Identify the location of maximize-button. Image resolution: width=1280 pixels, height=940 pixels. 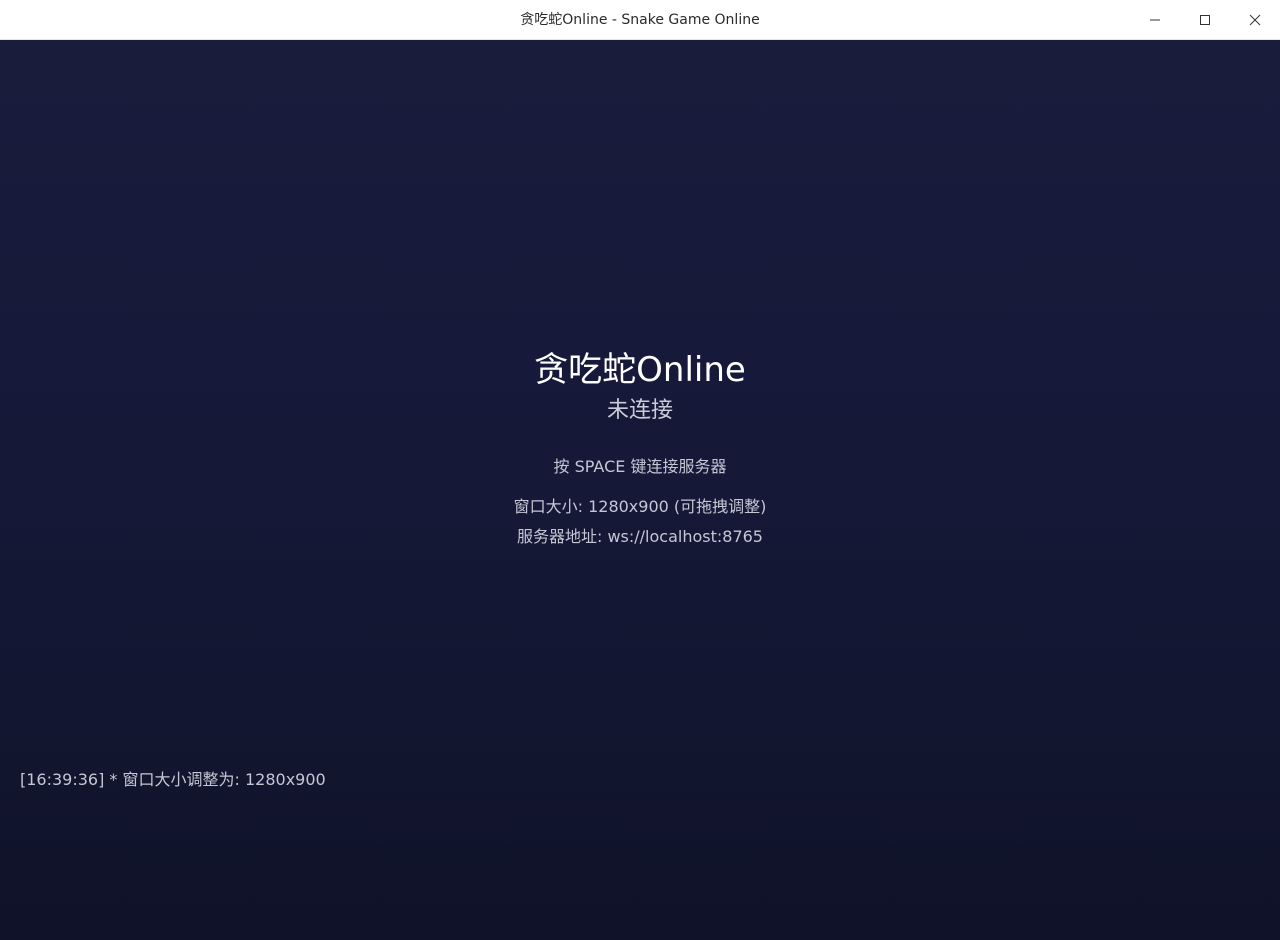
(1205, 20).